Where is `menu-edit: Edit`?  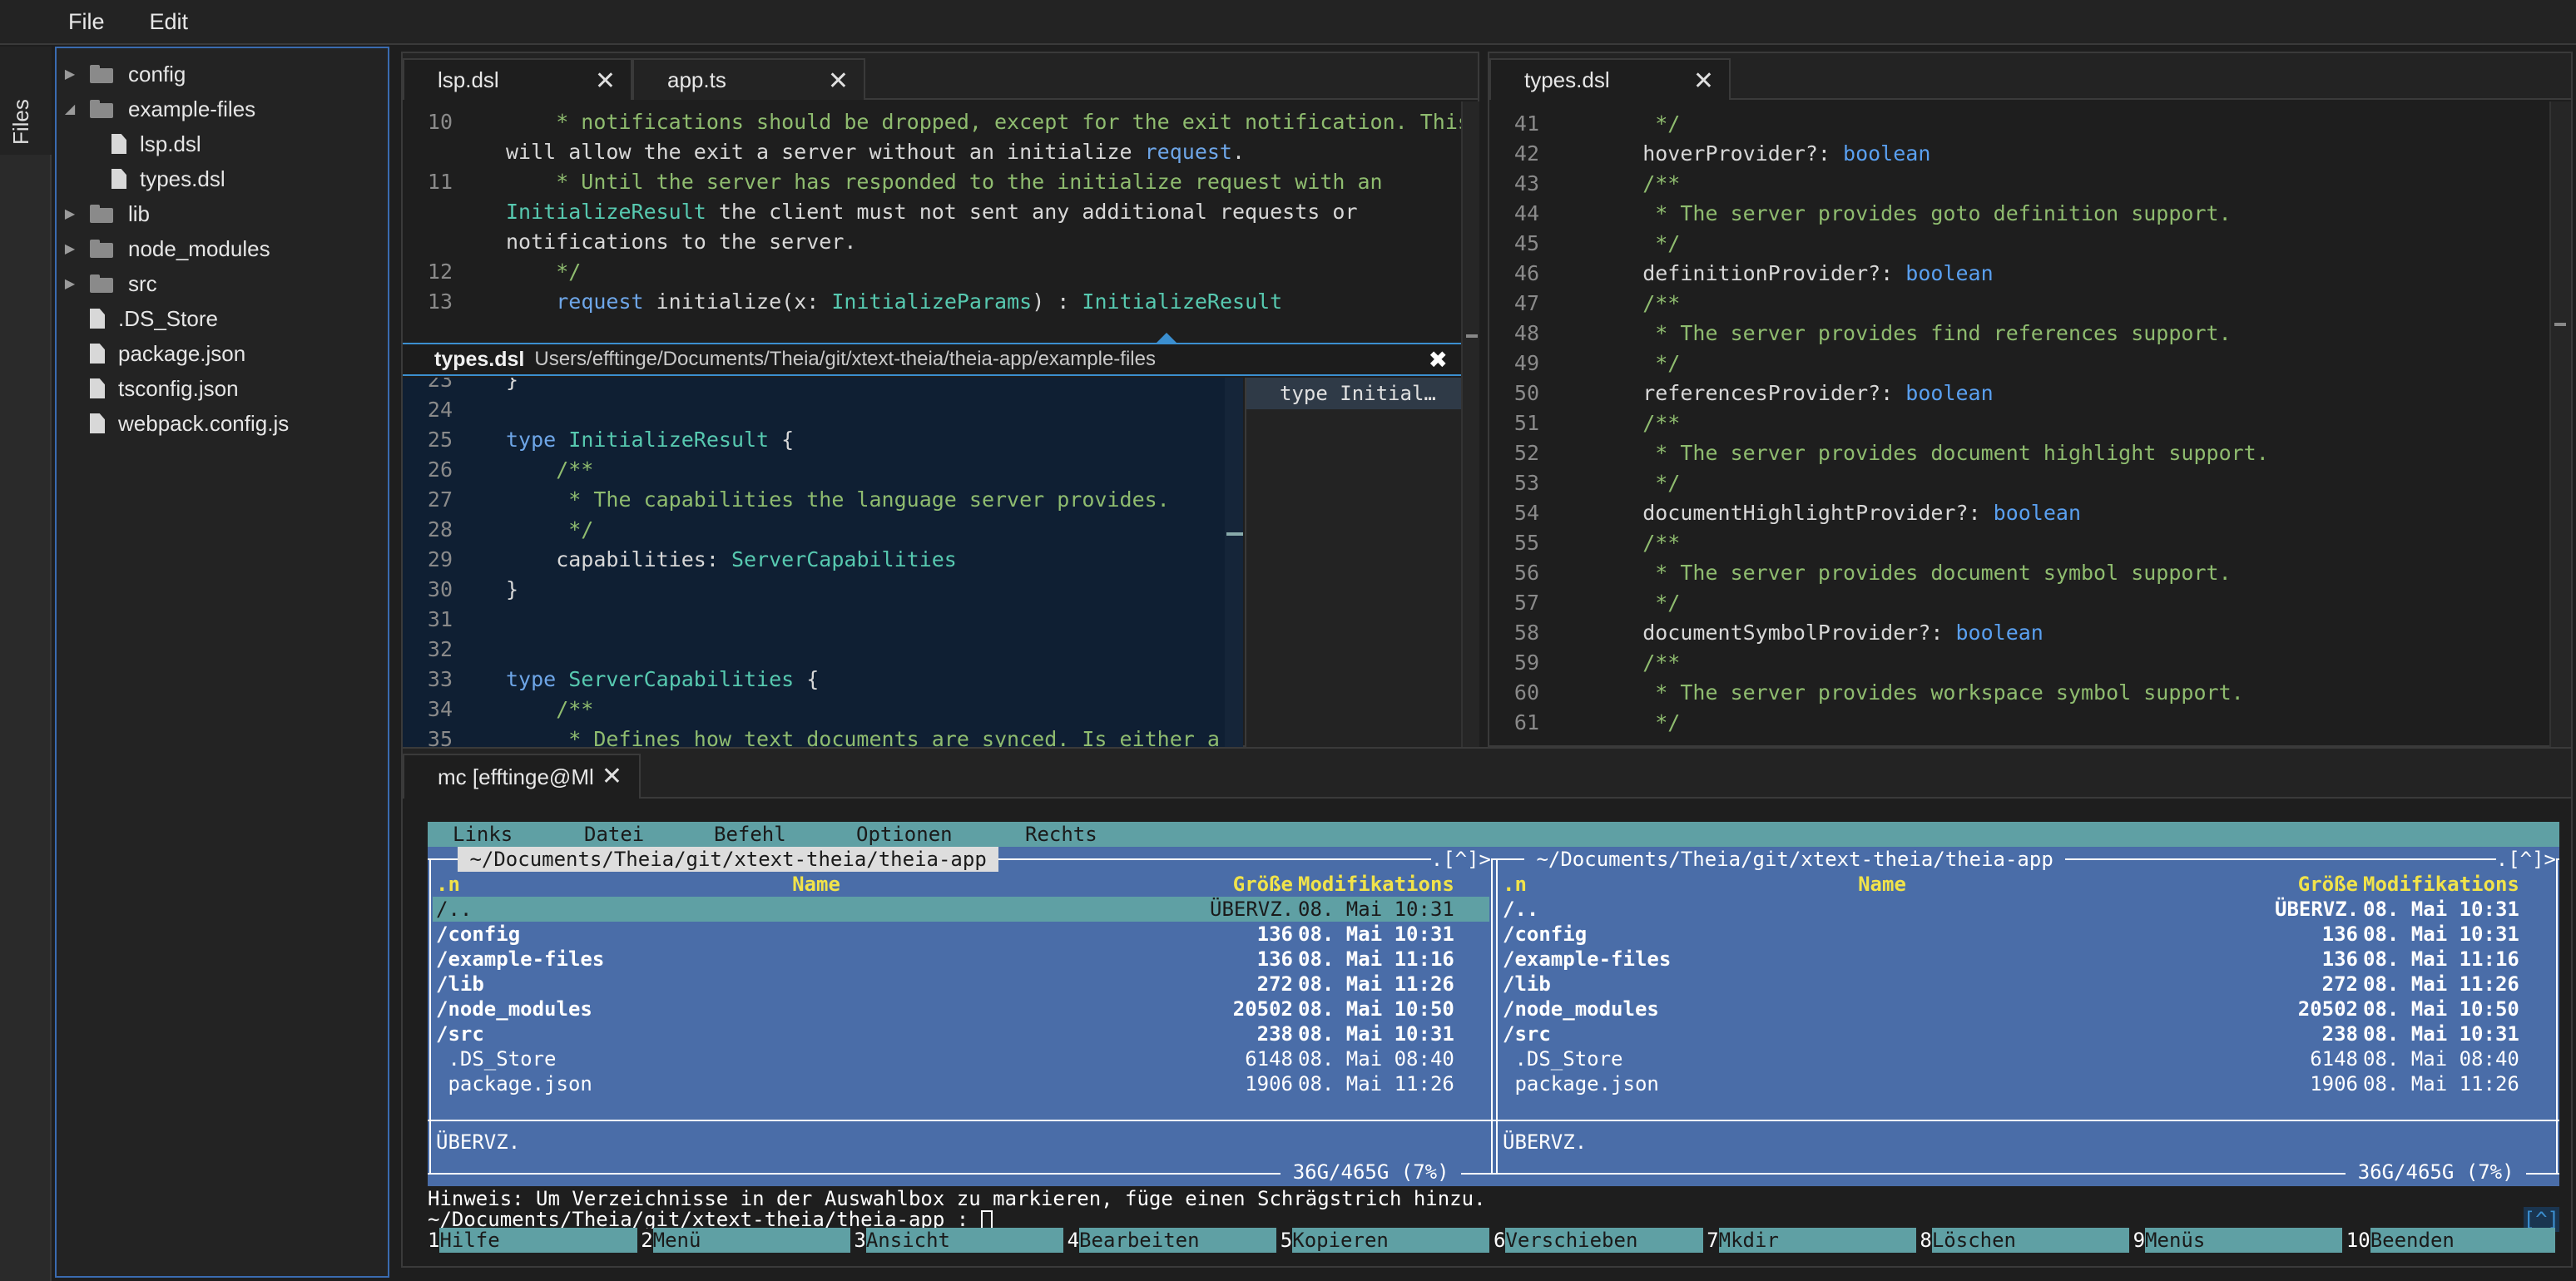 menu-edit: Edit is located at coordinates (170, 22).